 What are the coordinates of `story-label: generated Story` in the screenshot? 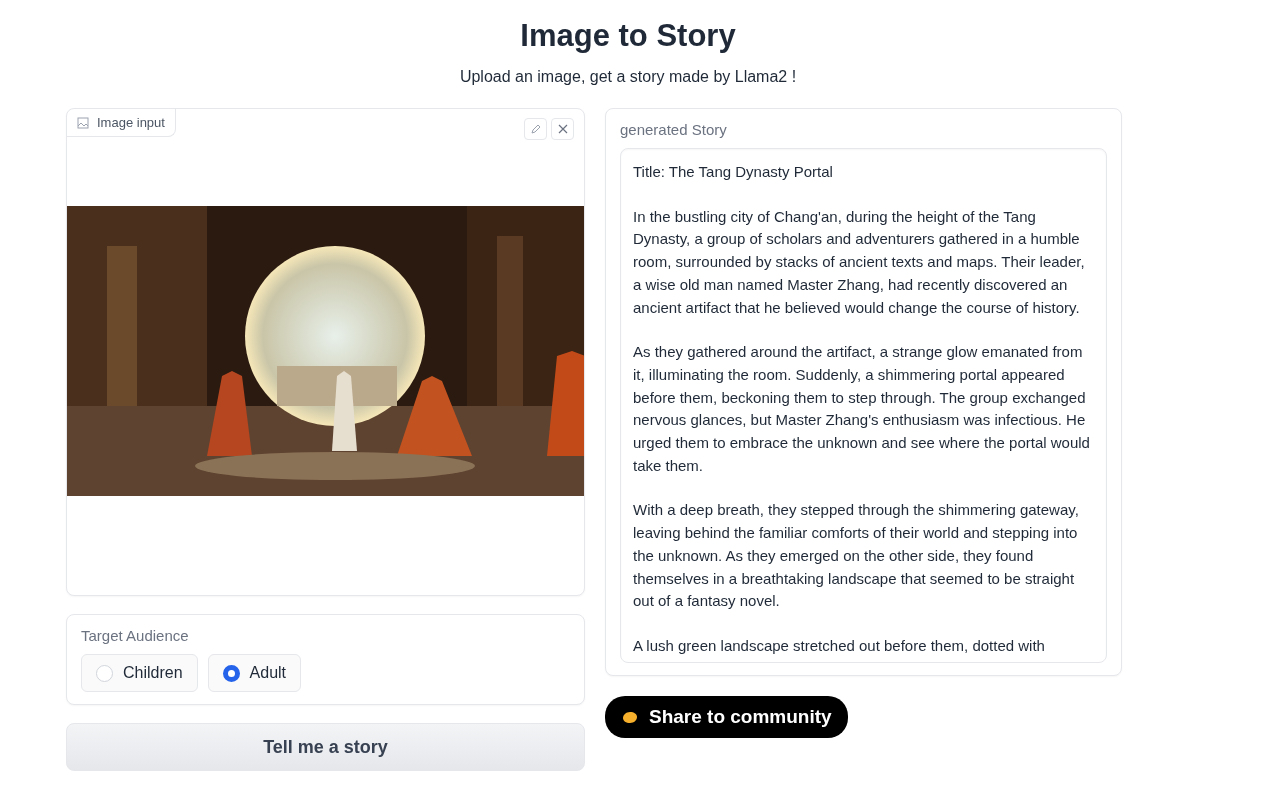 It's located at (674, 129).